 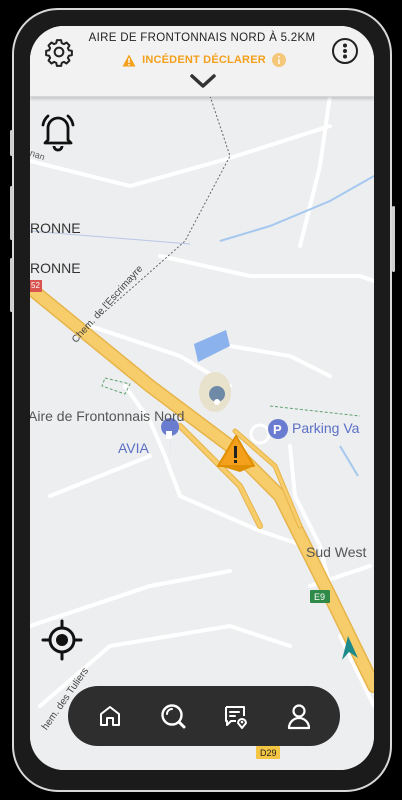 I want to click on poi-parking-pin: P, so click(x=278, y=429).